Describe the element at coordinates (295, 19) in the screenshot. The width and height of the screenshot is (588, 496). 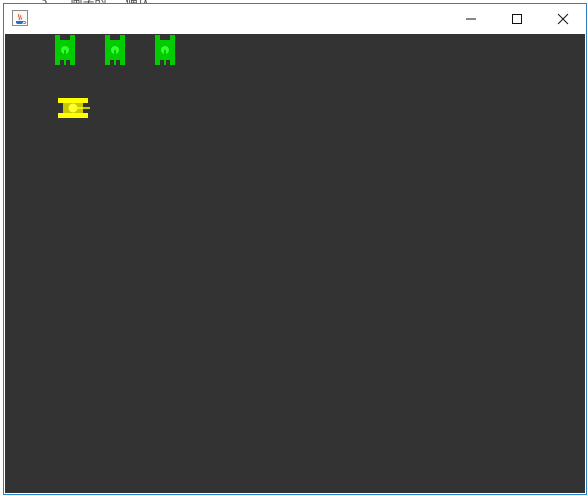
I see `title-bar` at that location.